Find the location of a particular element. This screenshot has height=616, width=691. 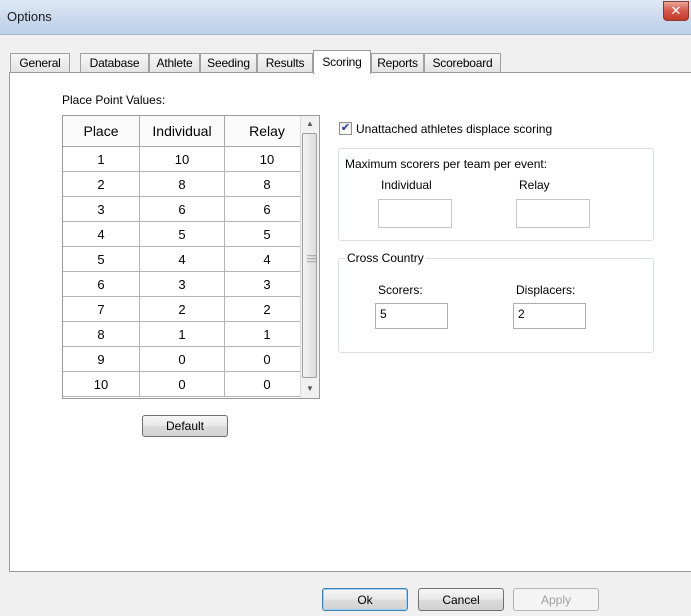

grid-header-row: Place Individual Relay is located at coordinates (186, 131).